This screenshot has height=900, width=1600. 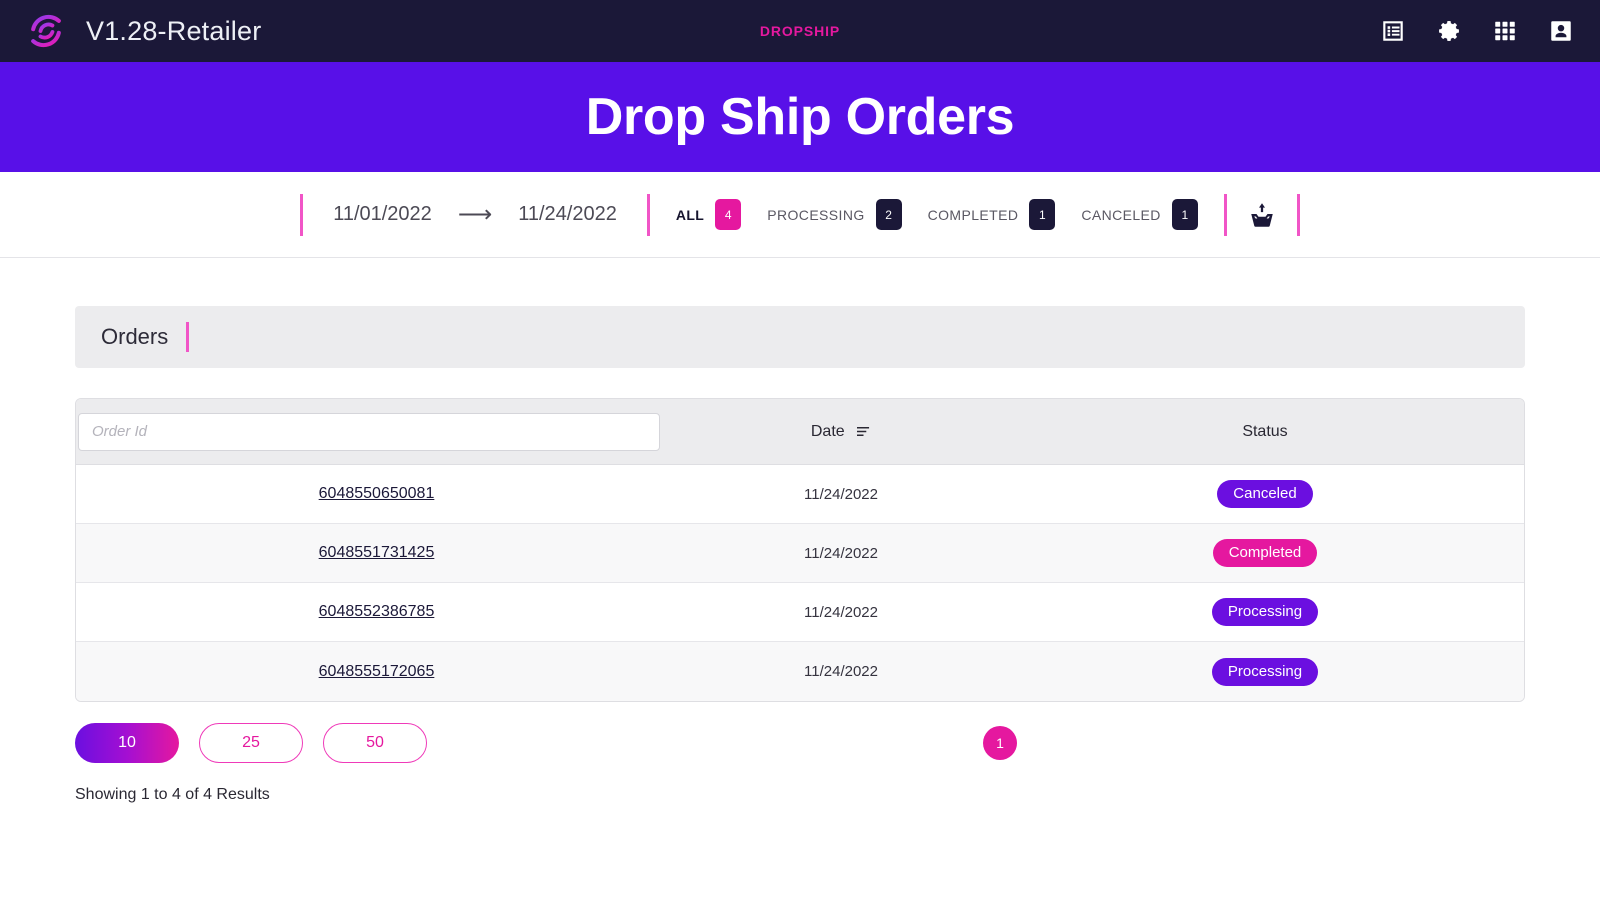 I want to click on status-tab-count: 4, so click(x=728, y=214).